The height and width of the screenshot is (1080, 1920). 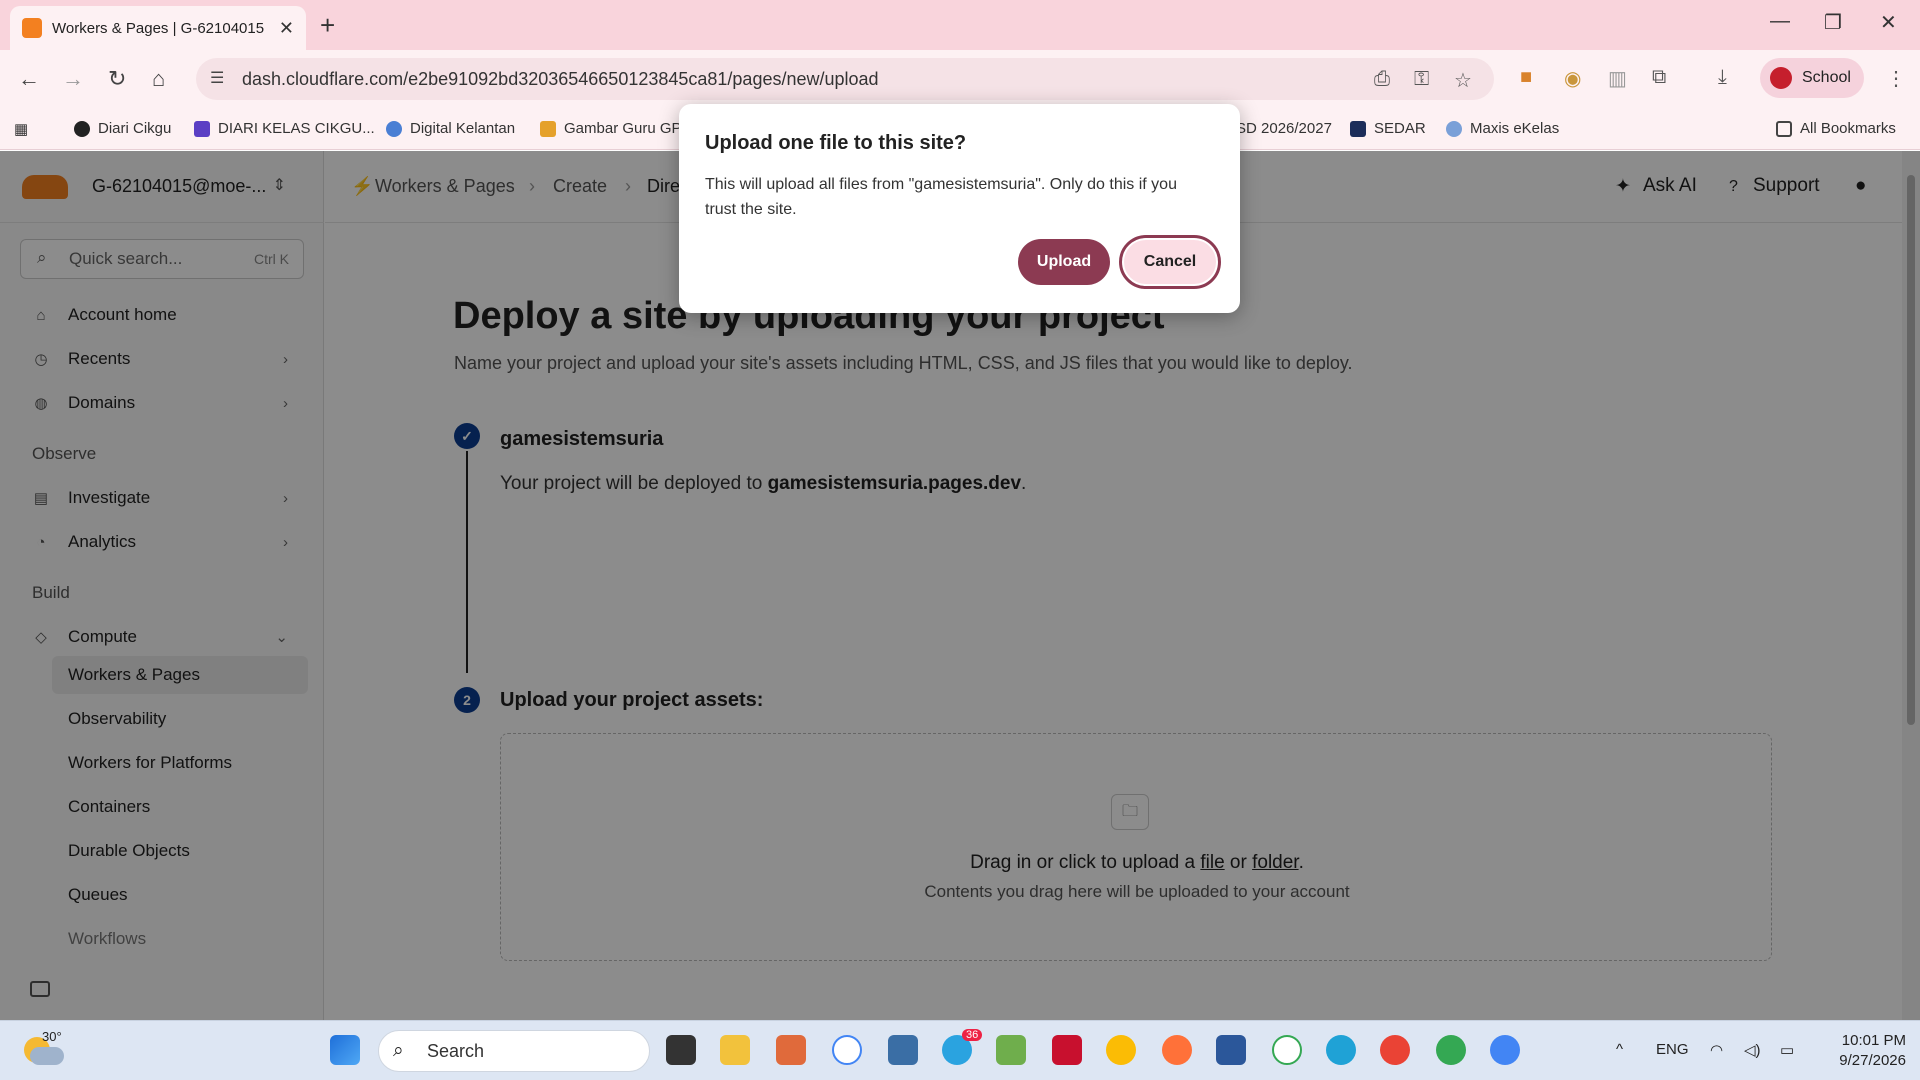 I want to click on bookmark-star-icon: ☆, so click(x=1463, y=80).